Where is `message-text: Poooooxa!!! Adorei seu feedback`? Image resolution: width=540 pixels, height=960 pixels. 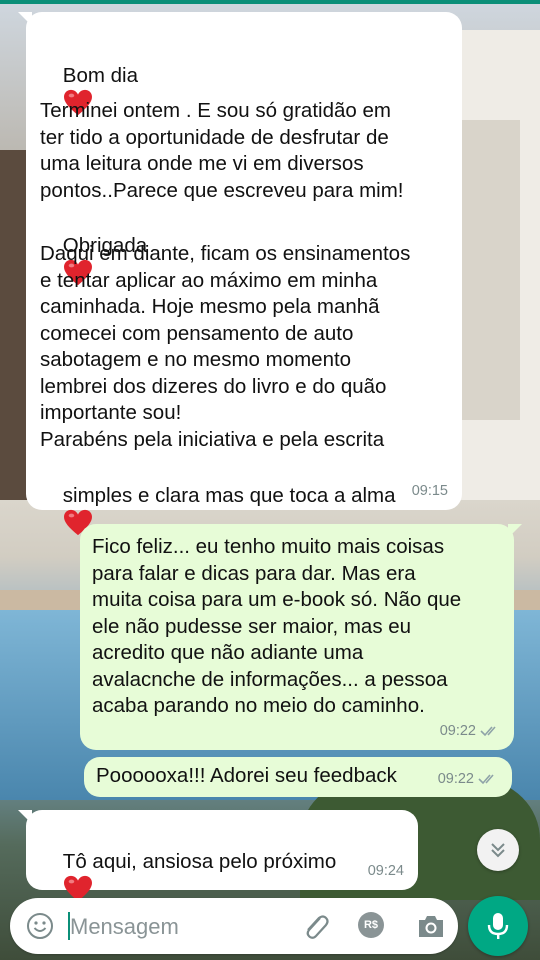
message-text: Poooooxa!!! Adorei seu feedback is located at coordinates (246, 775).